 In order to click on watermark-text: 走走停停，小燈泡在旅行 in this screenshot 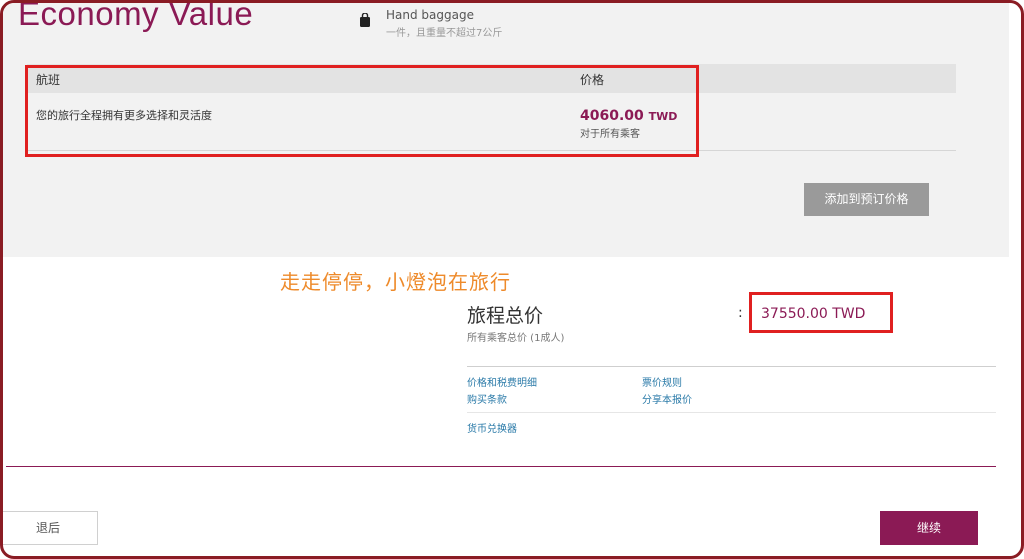, I will do `click(395, 282)`.